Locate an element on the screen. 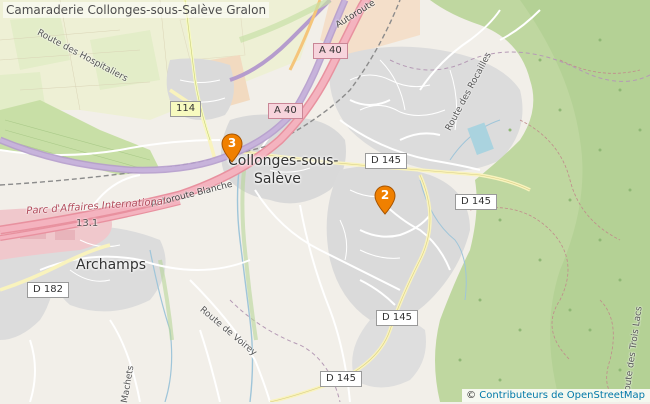 The image size is (650, 404). road-shield-d145-east: D 145 is located at coordinates (476, 202).